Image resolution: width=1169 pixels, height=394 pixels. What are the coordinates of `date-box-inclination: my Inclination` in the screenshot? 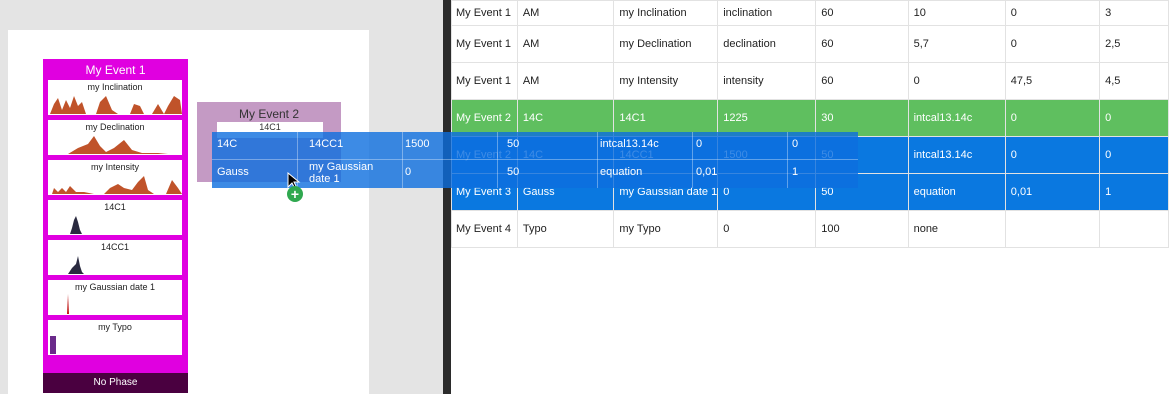 It's located at (115, 97).